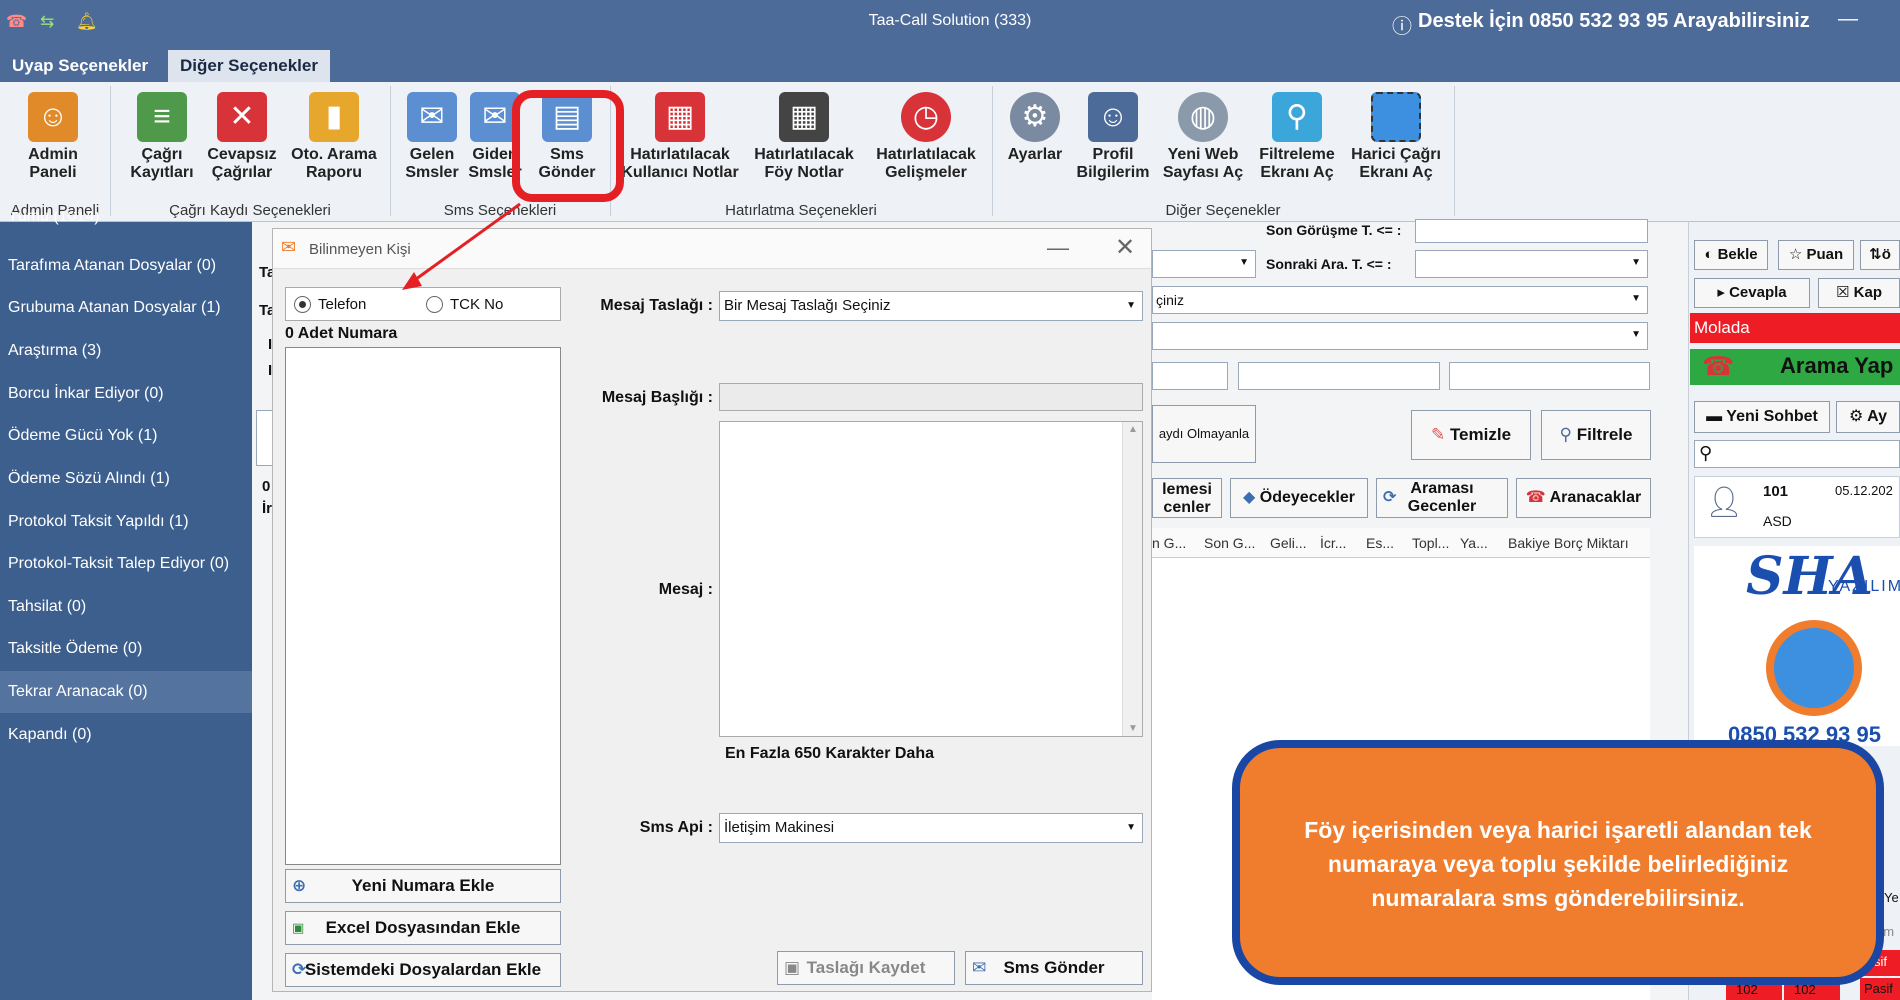  I want to click on contact-card: 👤︎ 101 05.12.202 ASD, so click(1797, 507).